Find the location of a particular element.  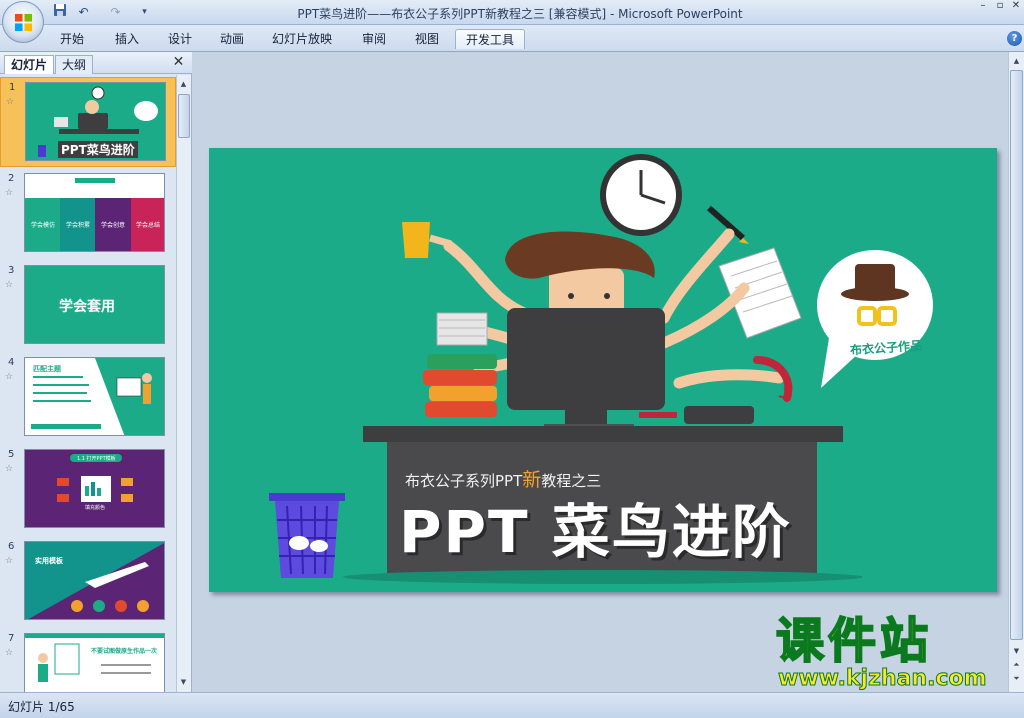

thumbnail-image: 匹配主题 is located at coordinates (94, 396).